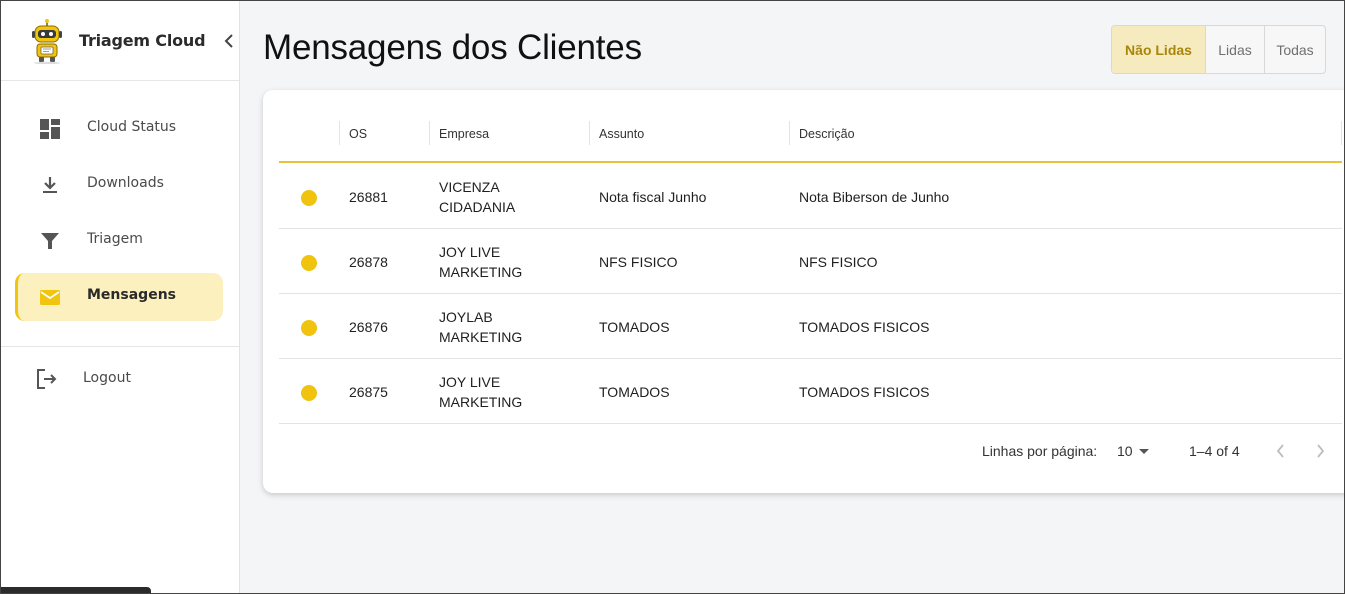 This screenshot has width=1345, height=594. What do you see at coordinates (466, 317) in the screenshot?
I see `cell-empresa: JOYLAB` at bounding box center [466, 317].